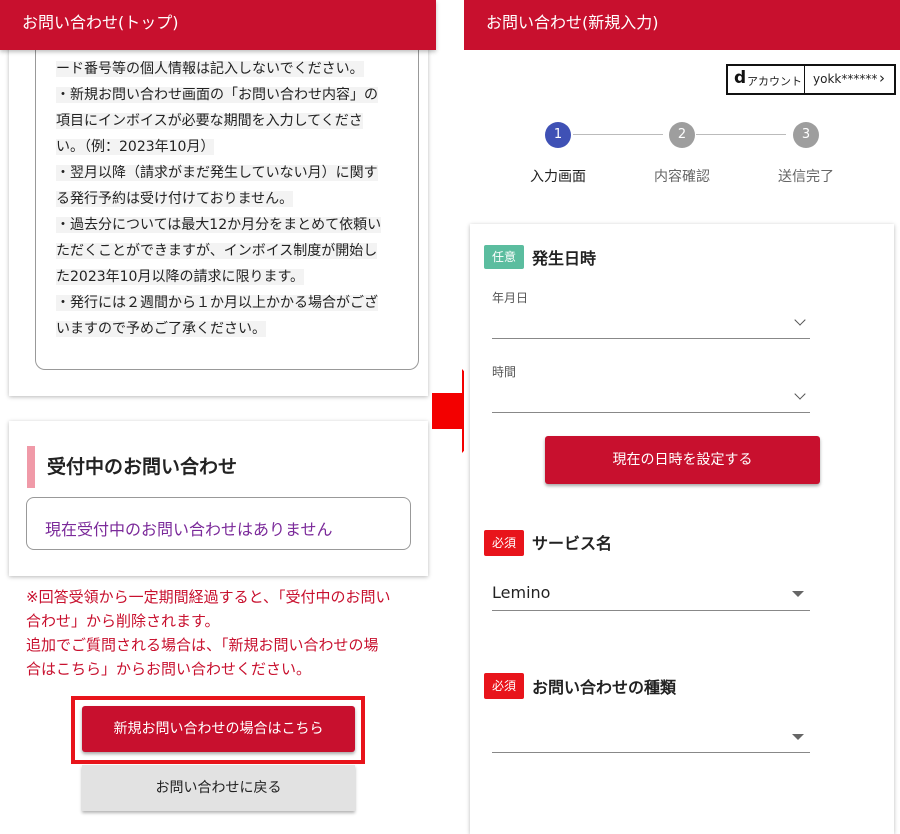 This screenshot has height=834, width=900. I want to click on page-header: お問い合わせ(トップ), so click(218, 25).